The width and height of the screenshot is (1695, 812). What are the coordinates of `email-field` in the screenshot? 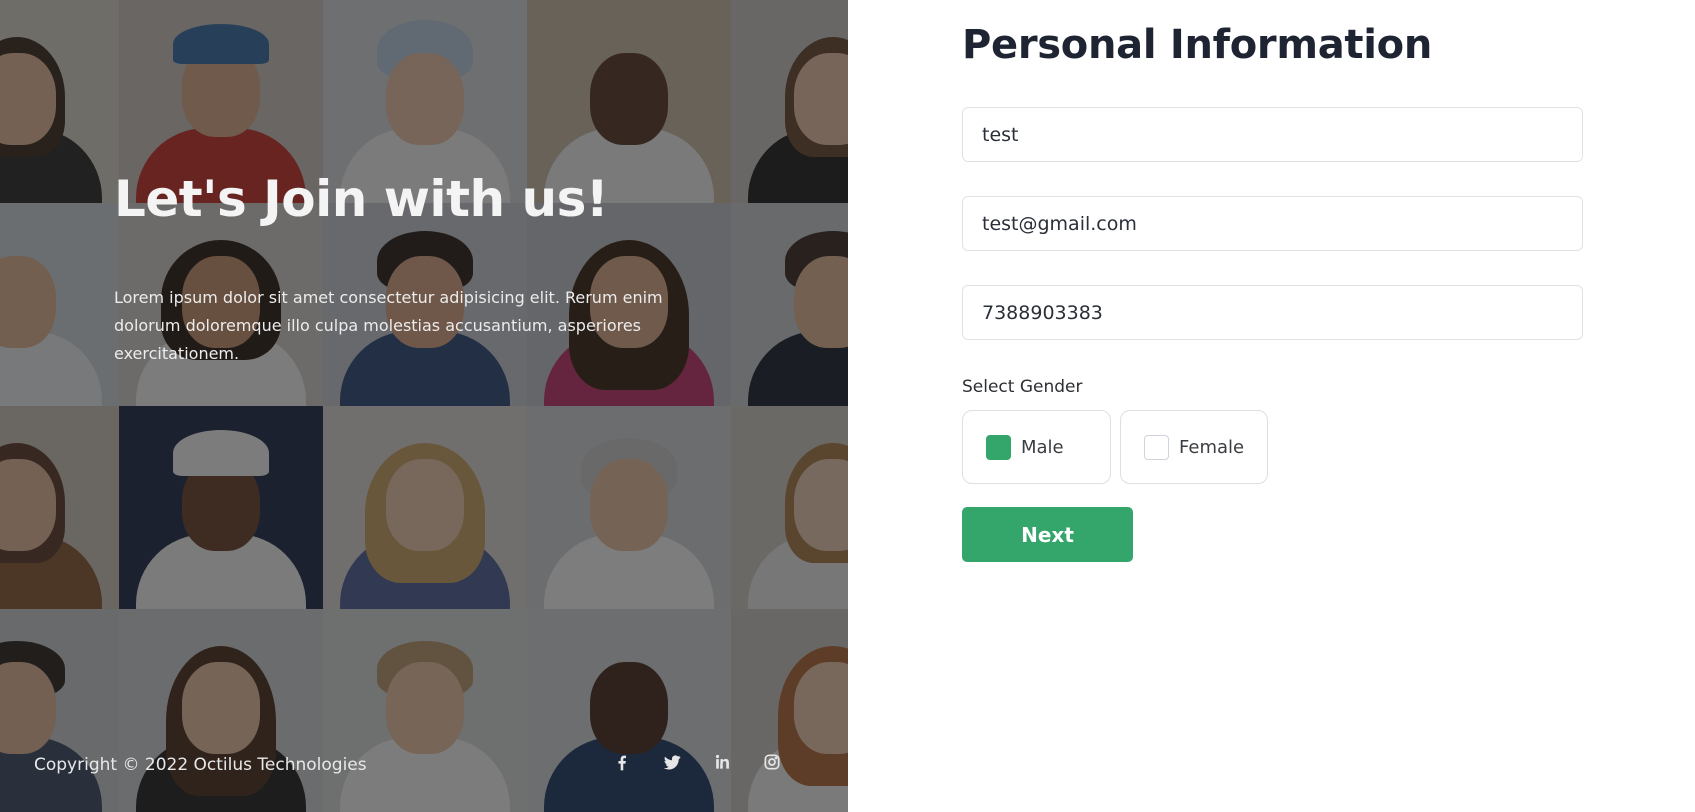 It's located at (1272, 223).